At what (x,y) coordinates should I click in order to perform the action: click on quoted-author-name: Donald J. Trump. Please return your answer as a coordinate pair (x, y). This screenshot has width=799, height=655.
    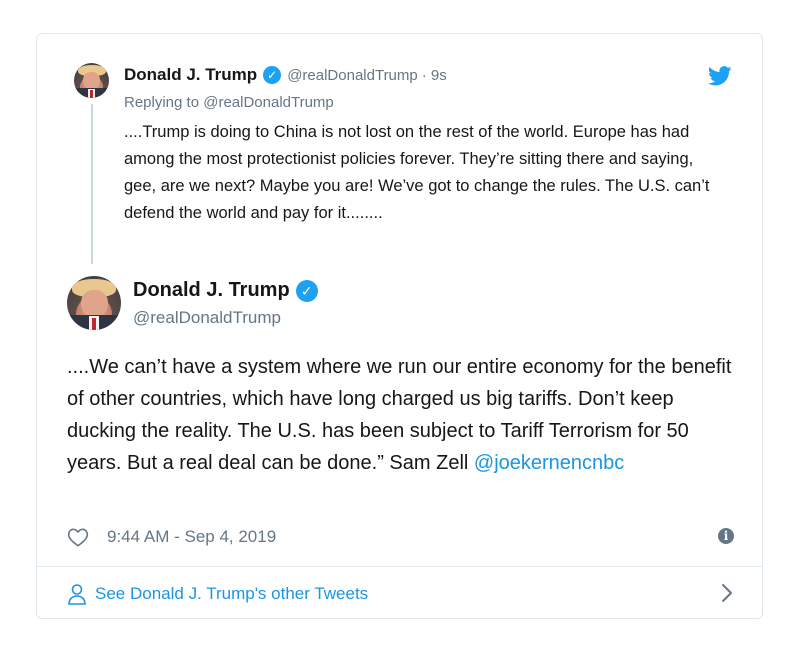
    Looking at the image, I should click on (190, 75).